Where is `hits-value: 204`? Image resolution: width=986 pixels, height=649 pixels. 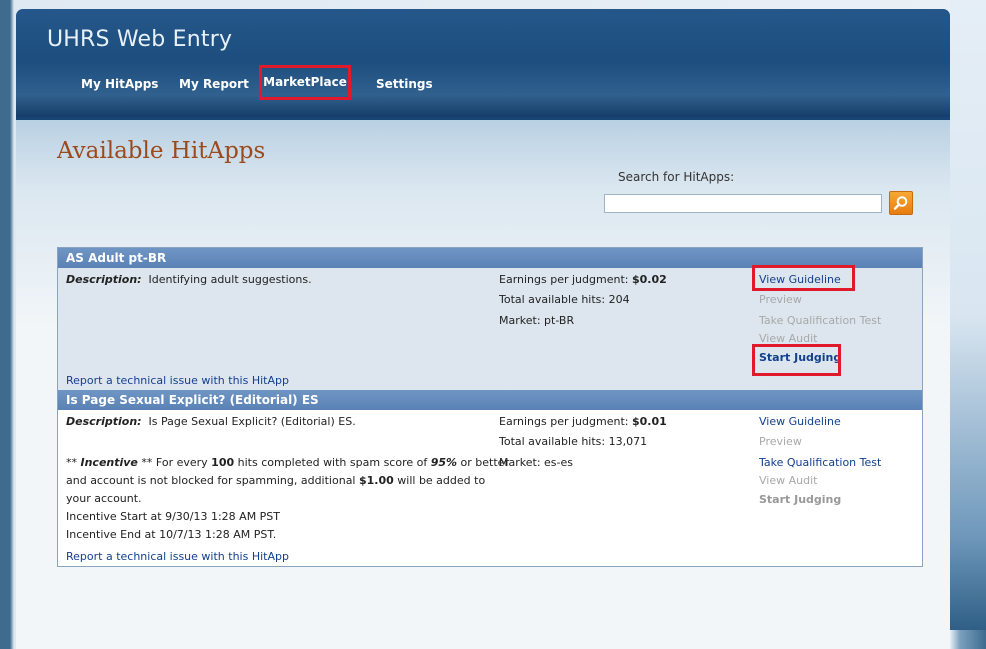 hits-value: 204 is located at coordinates (619, 299).